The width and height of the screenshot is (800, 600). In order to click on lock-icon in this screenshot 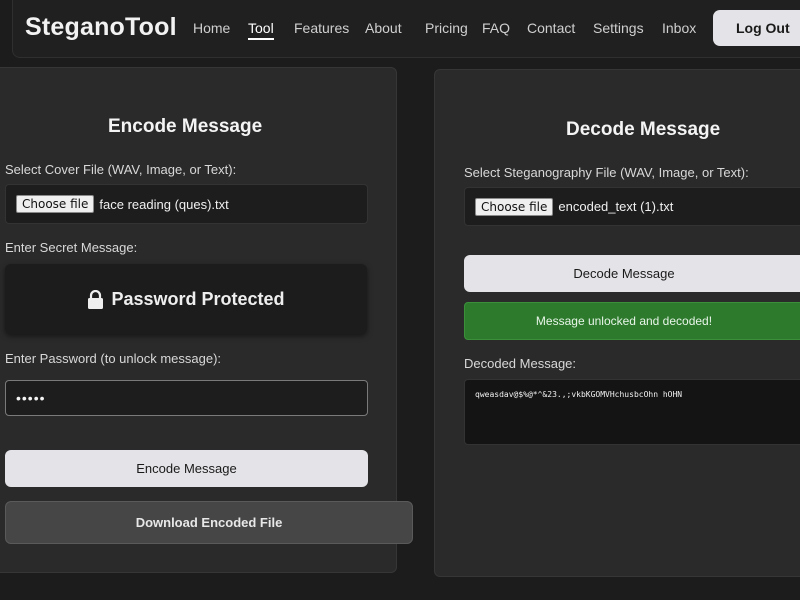, I will do `click(96, 299)`.